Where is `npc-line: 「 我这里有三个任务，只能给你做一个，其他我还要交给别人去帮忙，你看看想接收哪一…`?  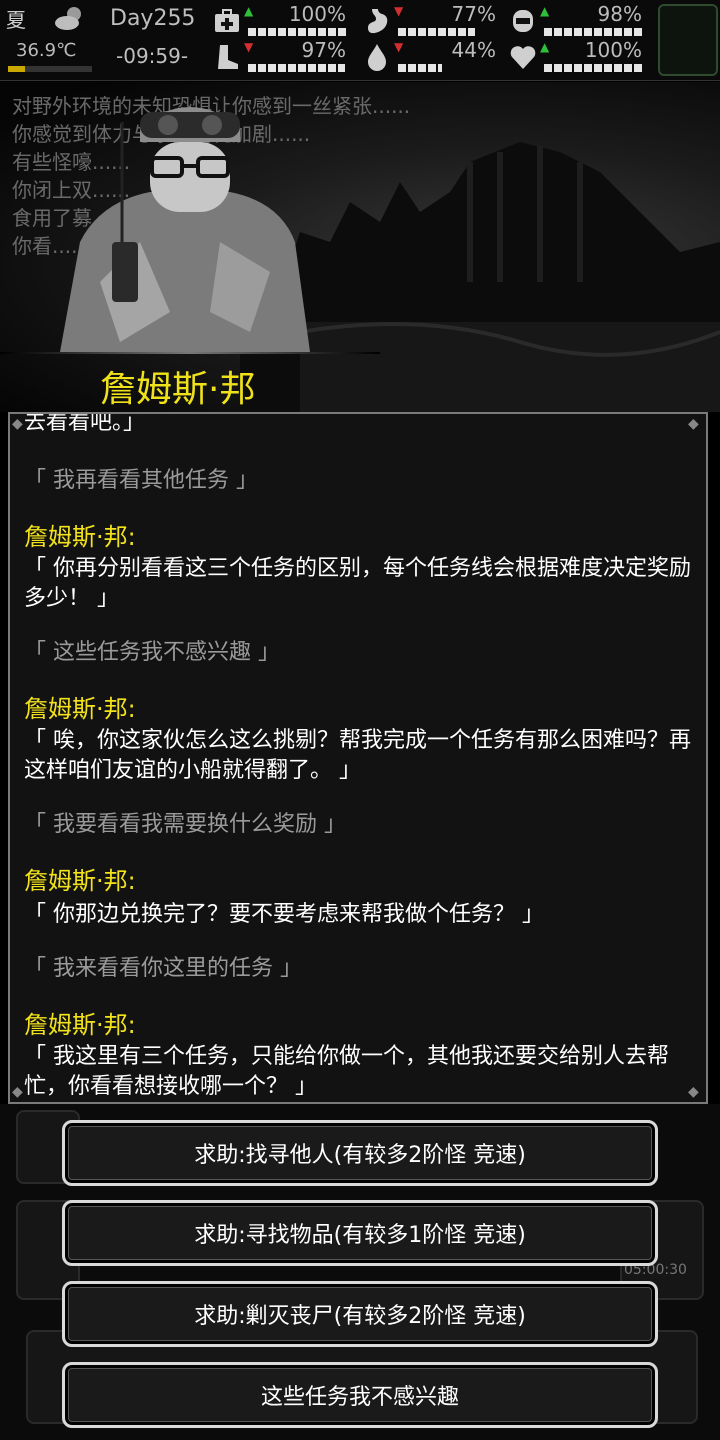
npc-line: 「 我这里有三个任务，只能给你做一个，其他我还要交给别人去帮忙，你看看想接收哪一… is located at coordinates (346, 1071).